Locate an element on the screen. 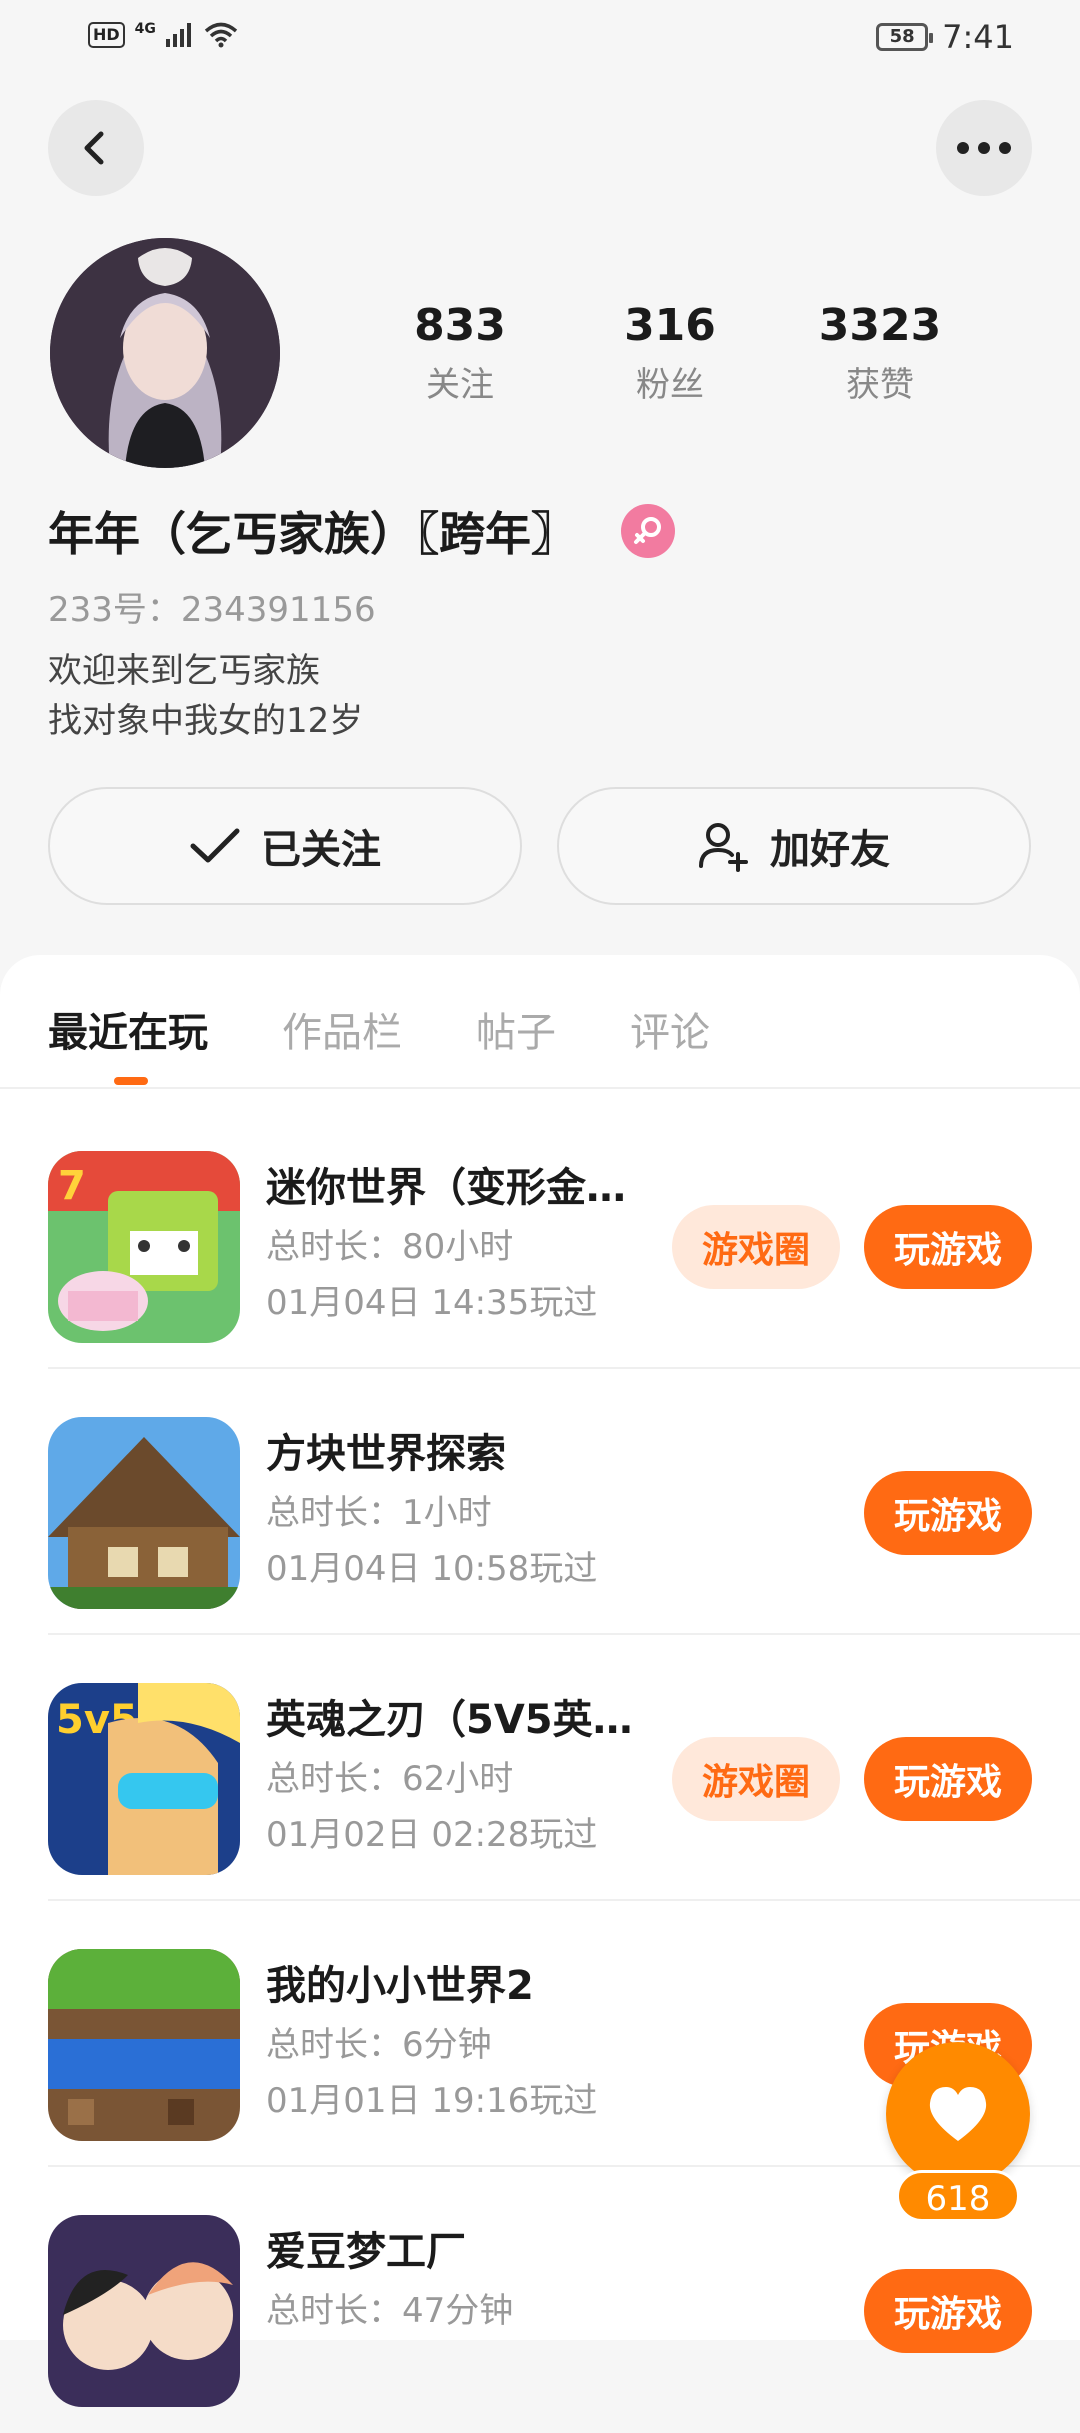  username: 年年（乞丐家族）〖跨年〗 is located at coordinates (312, 534).